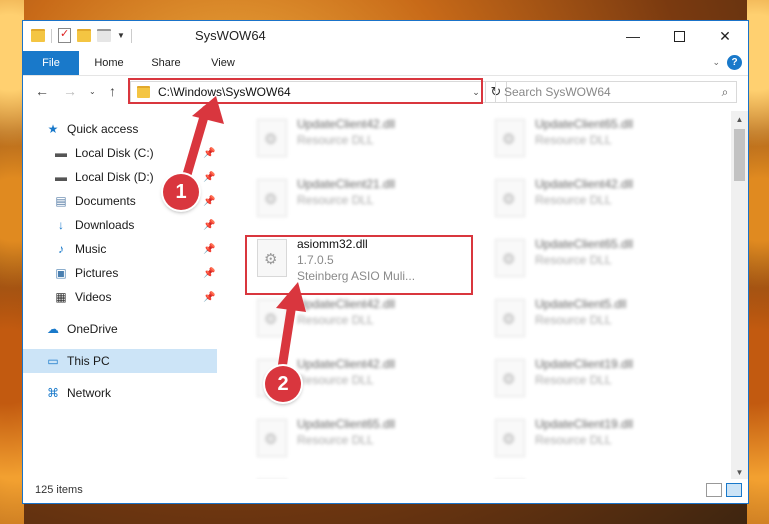 The image size is (769, 524). What do you see at coordinates (120, 329) in the screenshot?
I see `sidebar-item-onedrive: ☁ OneDrive` at bounding box center [120, 329].